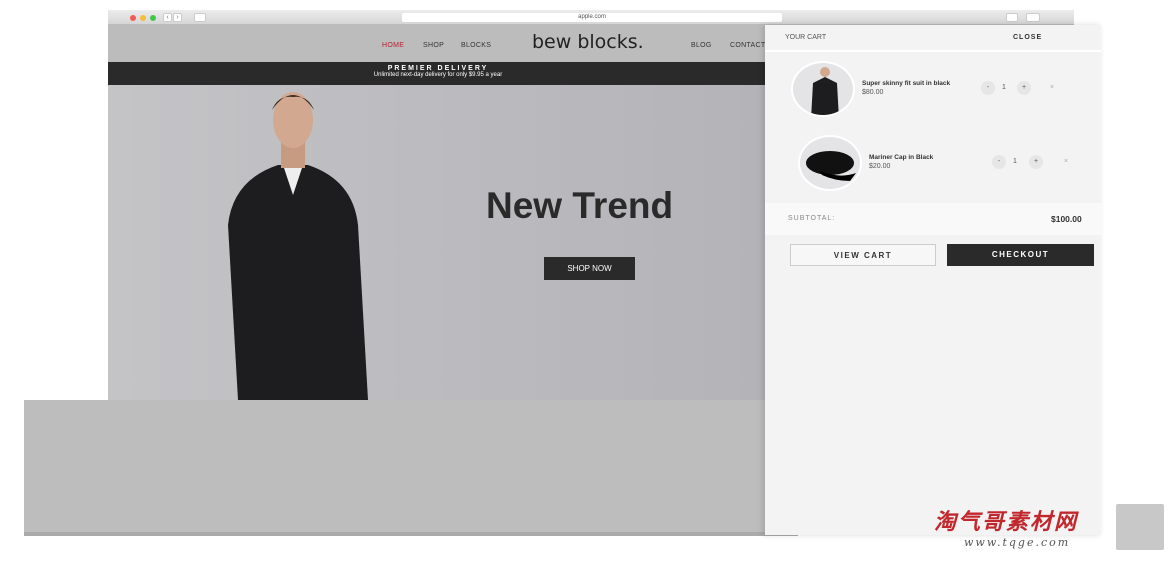 The image size is (1174, 562). Describe the element at coordinates (933, 38) in the screenshot. I see `cart-header: YOUR CART CLOSE` at that location.